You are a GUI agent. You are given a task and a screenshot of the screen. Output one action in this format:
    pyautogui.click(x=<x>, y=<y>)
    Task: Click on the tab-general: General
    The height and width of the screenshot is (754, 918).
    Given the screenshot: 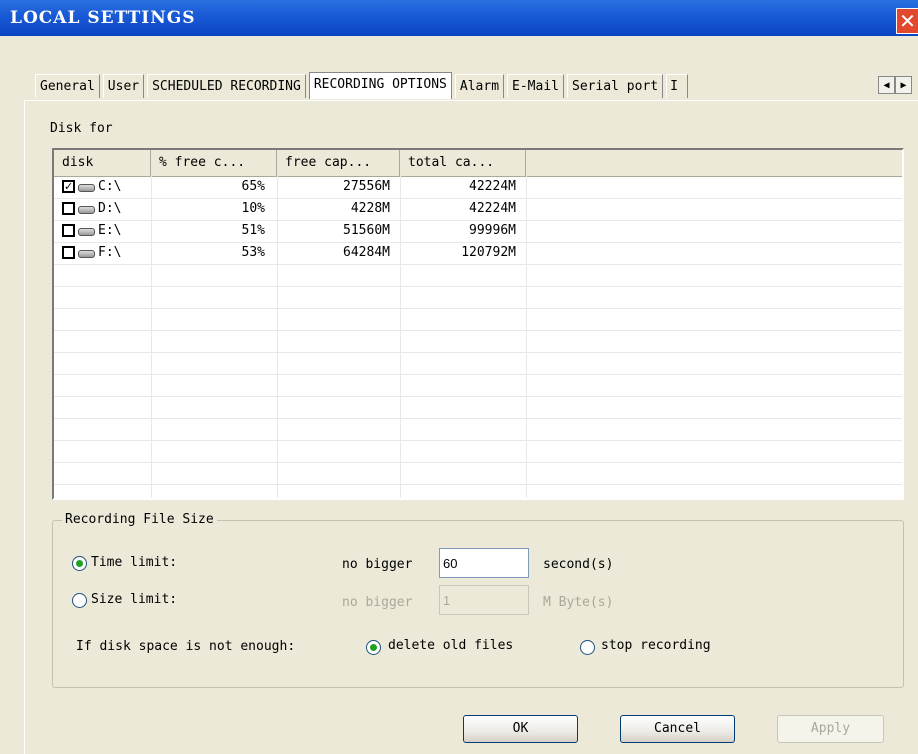 What is the action you would take?
    pyautogui.click(x=67, y=86)
    